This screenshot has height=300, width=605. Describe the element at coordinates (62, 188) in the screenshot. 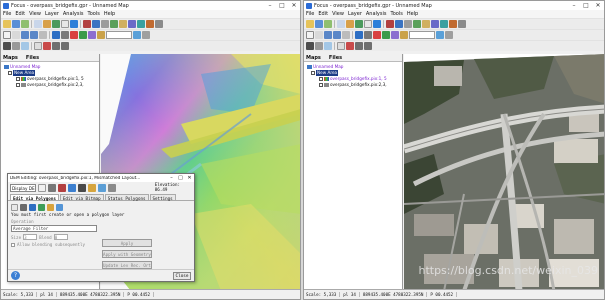

I see `red-pin-icon` at that location.